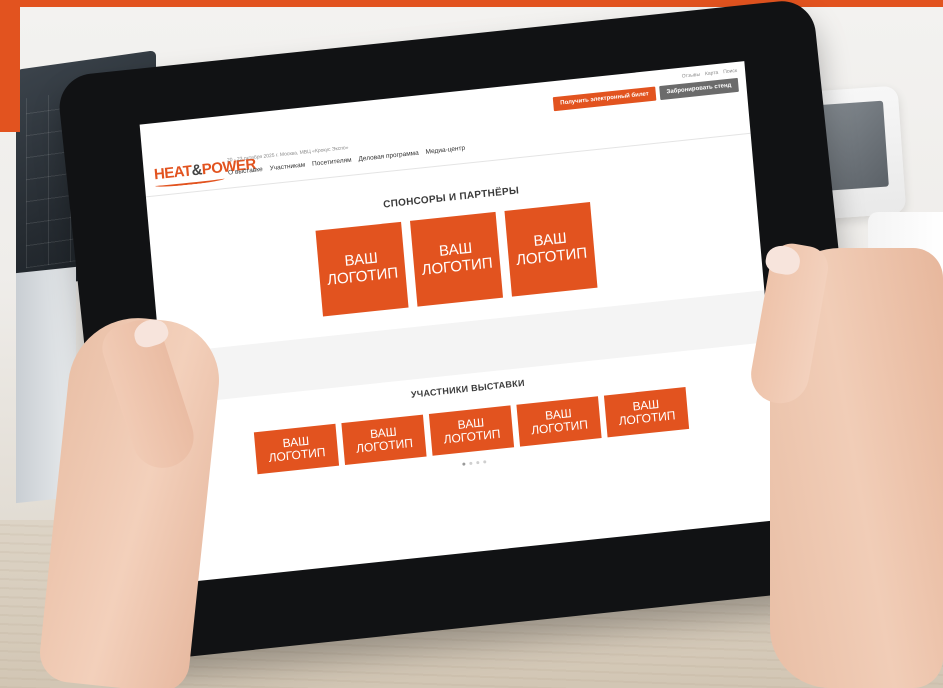  Describe the element at coordinates (332, 162) in the screenshot. I see `nav-visitors: Посетителям` at that location.